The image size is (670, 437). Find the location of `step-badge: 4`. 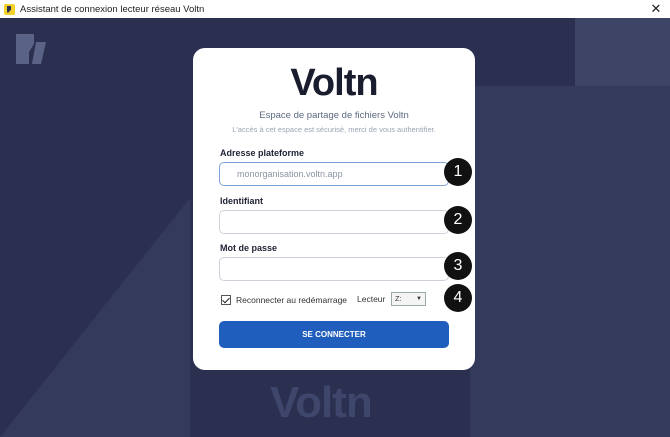

step-badge: 4 is located at coordinates (458, 298).